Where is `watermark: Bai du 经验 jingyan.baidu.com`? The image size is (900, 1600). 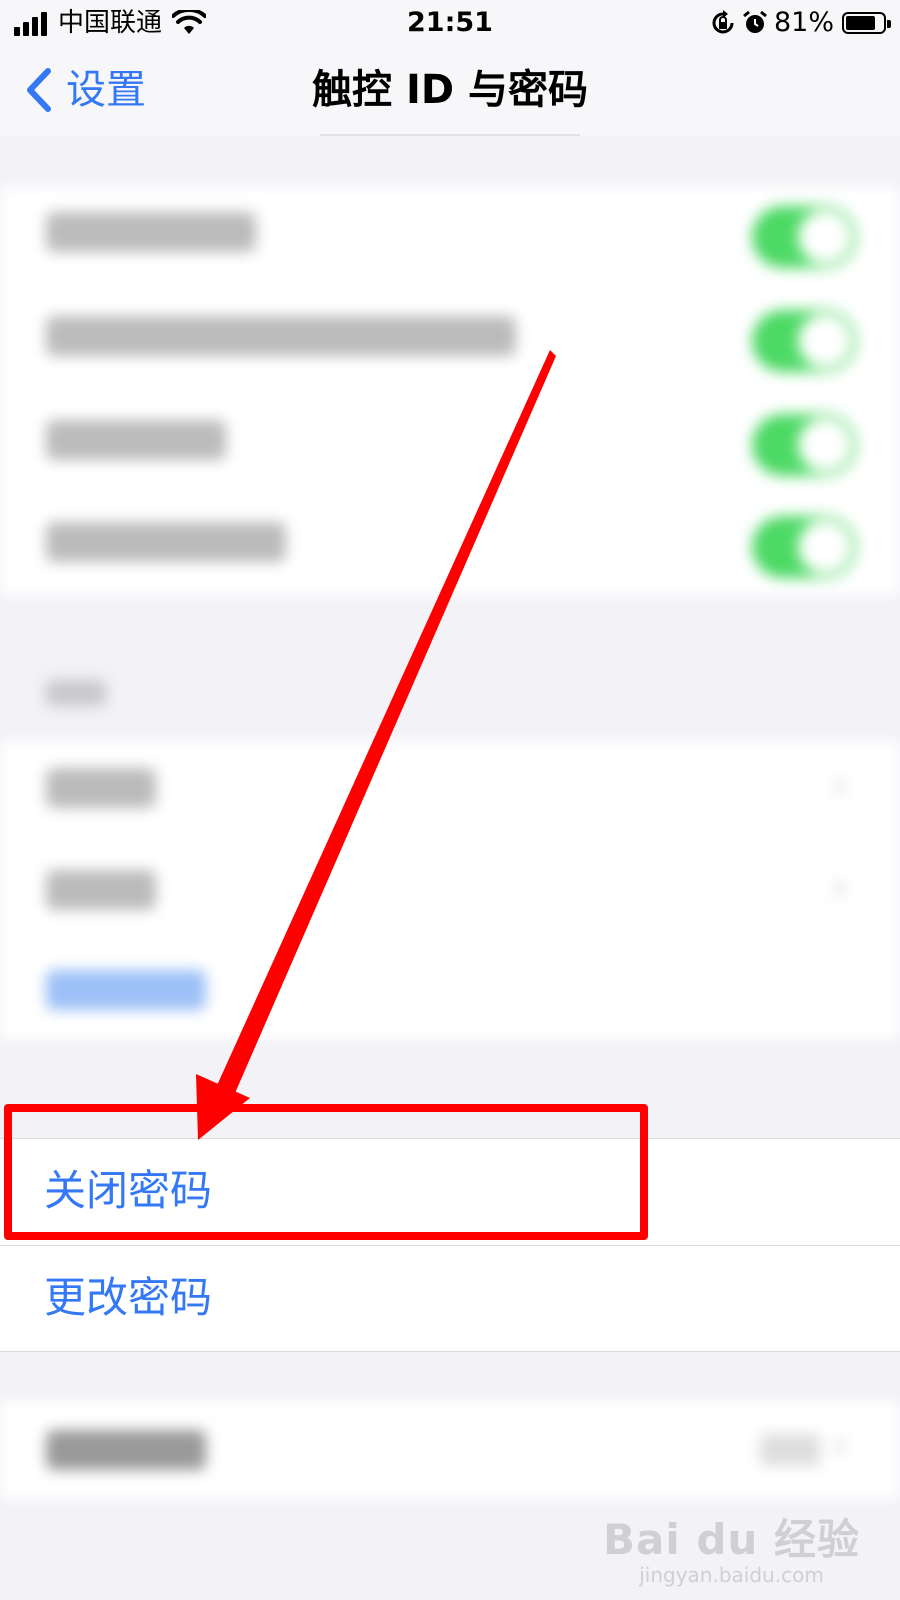
watermark: Bai du 经验 jingyan.baidu.com is located at coordinates (731, 1546).